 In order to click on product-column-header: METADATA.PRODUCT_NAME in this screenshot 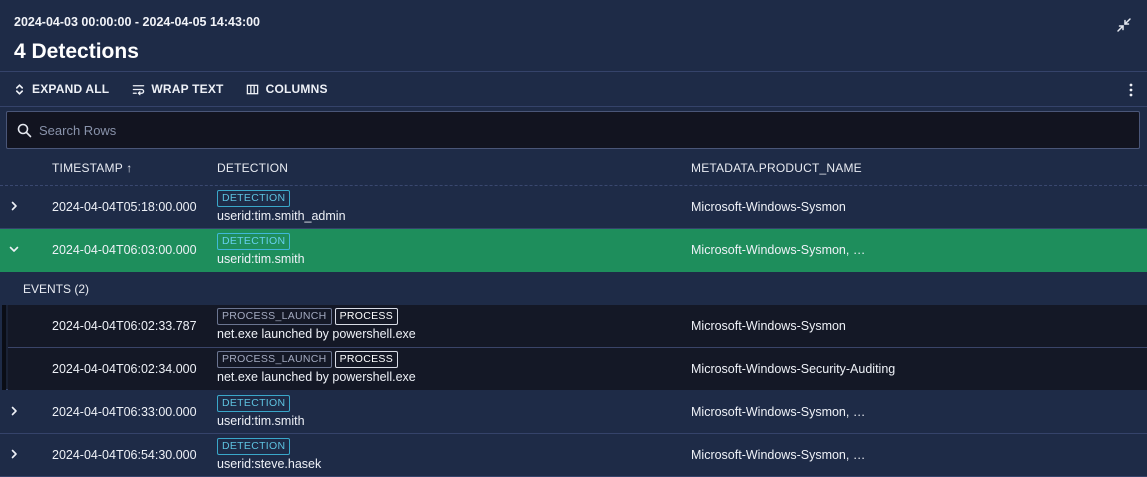, I will do `click(776, 168)`.